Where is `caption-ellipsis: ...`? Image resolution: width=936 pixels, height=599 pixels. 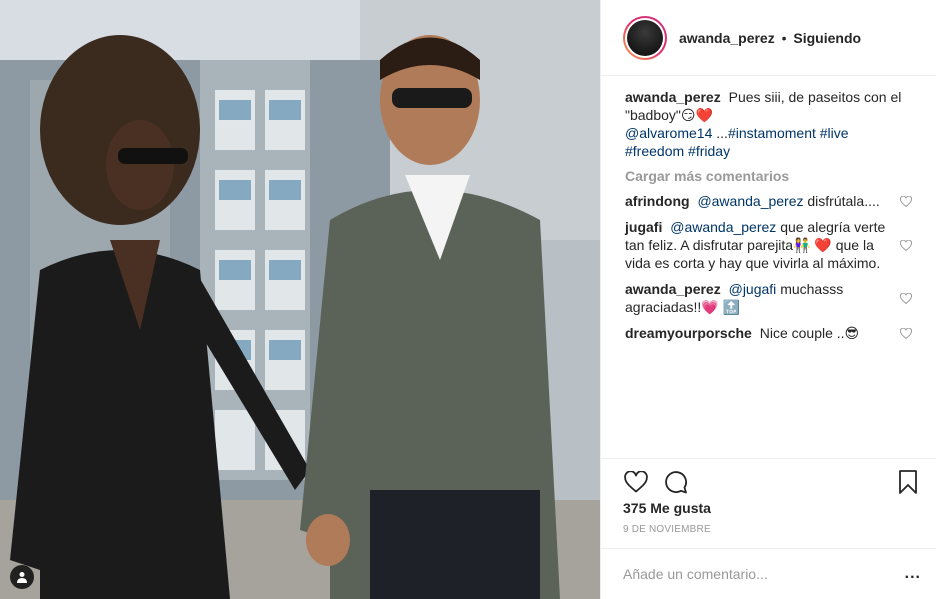 caption-ellipsis: ... is located at coordinates (720, 133).